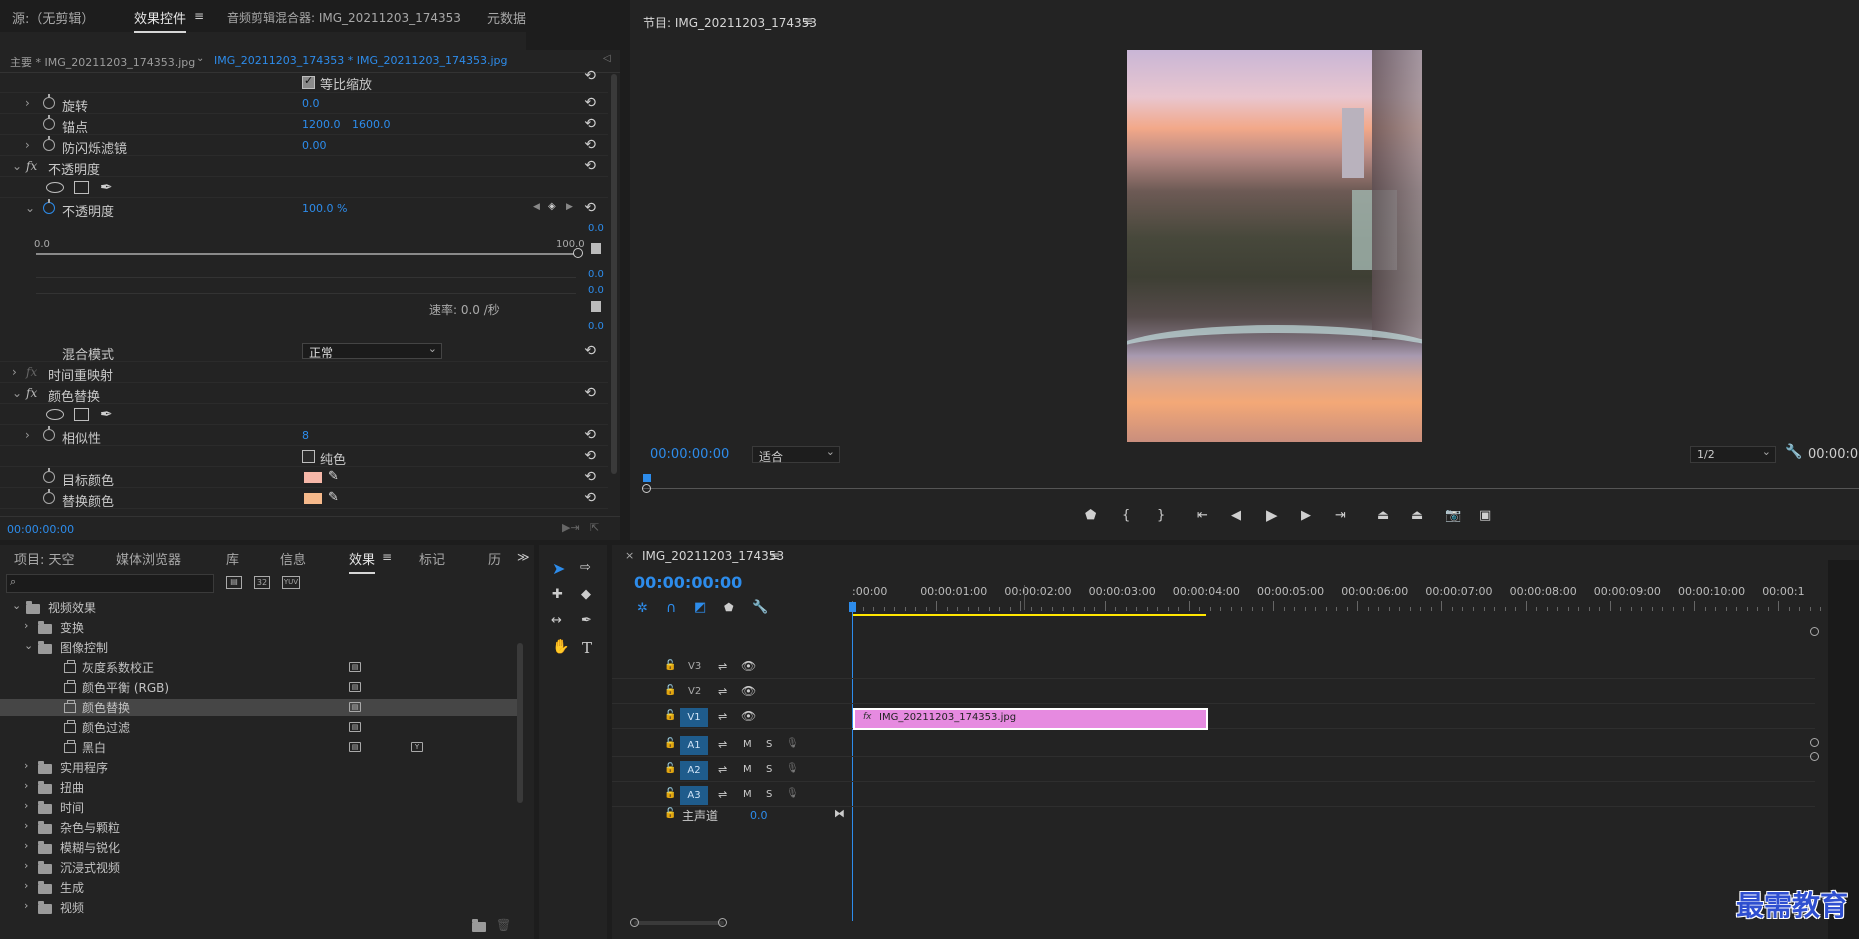 The width and height of the screenshot is (1859, 939). I want to click on mark-in-icon: {, so click(1126, 515).